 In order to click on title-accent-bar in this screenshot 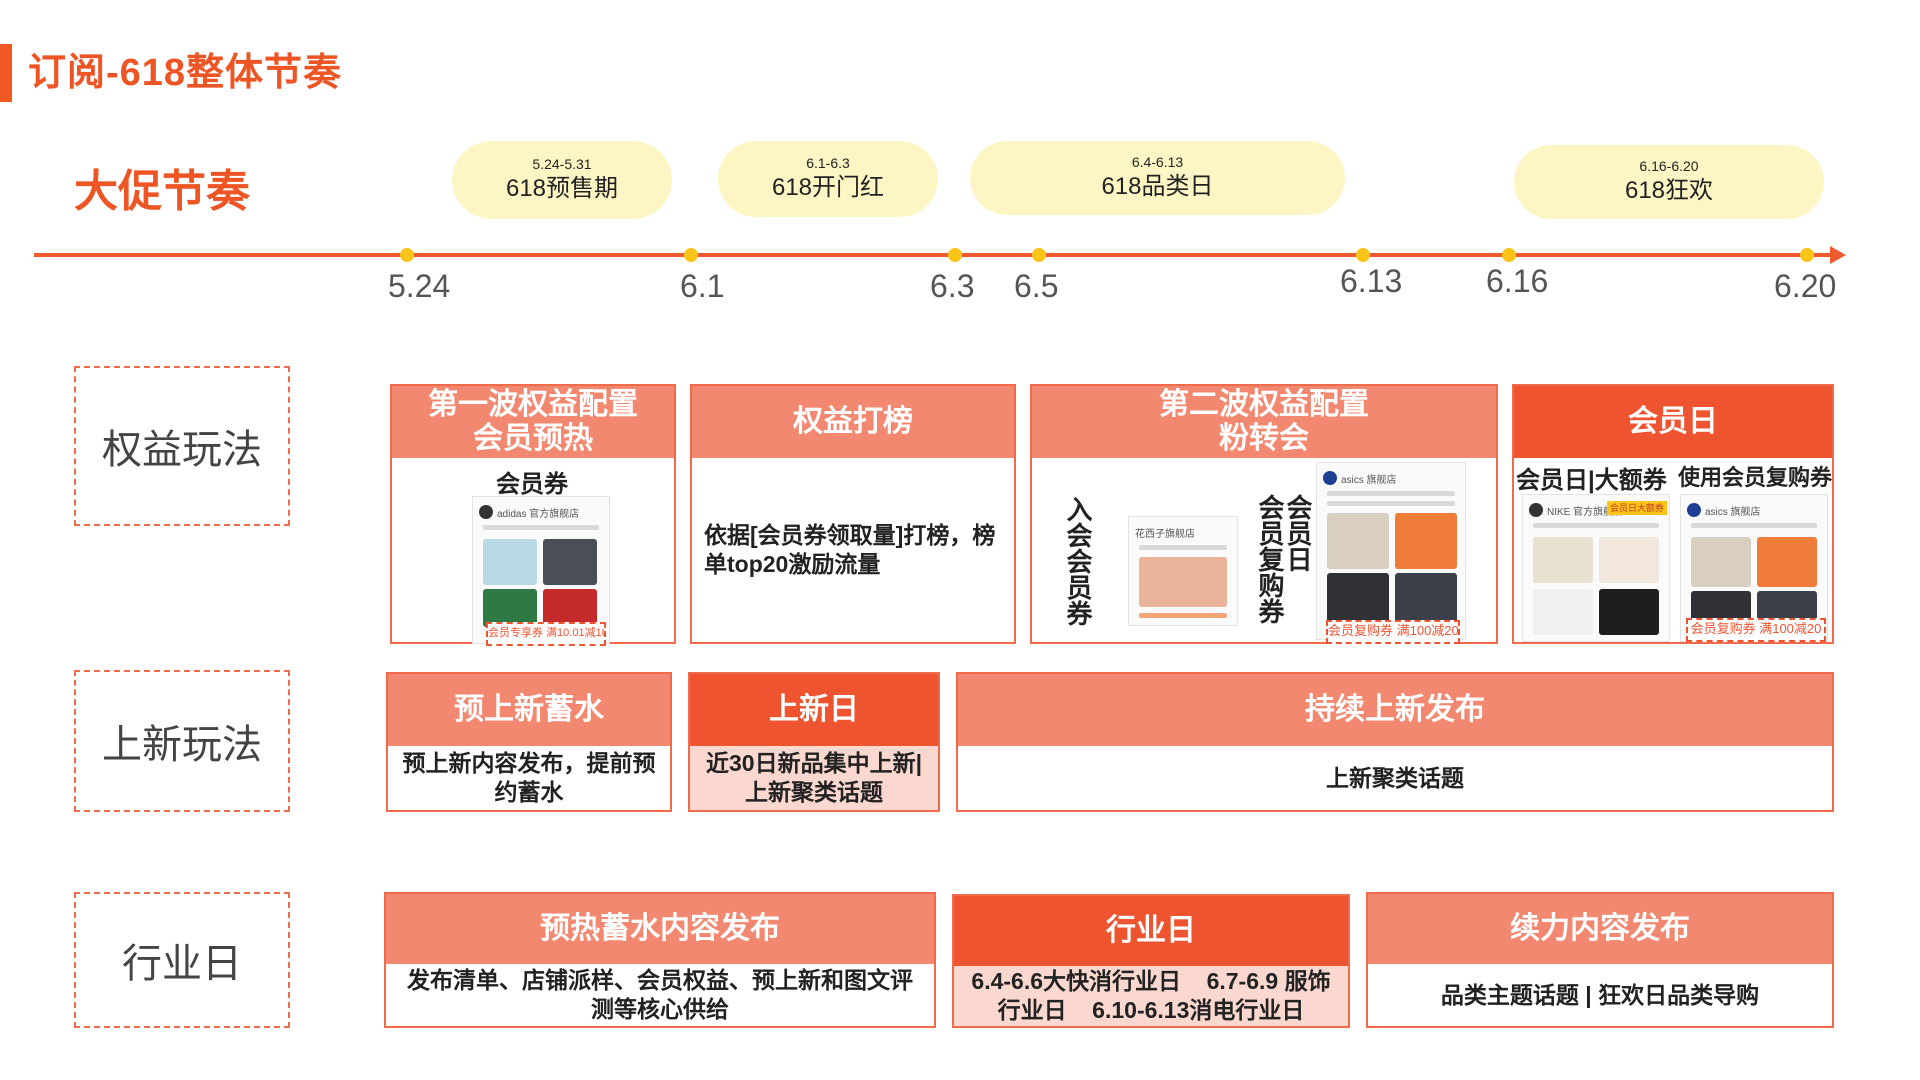, I will do `click(6, 73)`.